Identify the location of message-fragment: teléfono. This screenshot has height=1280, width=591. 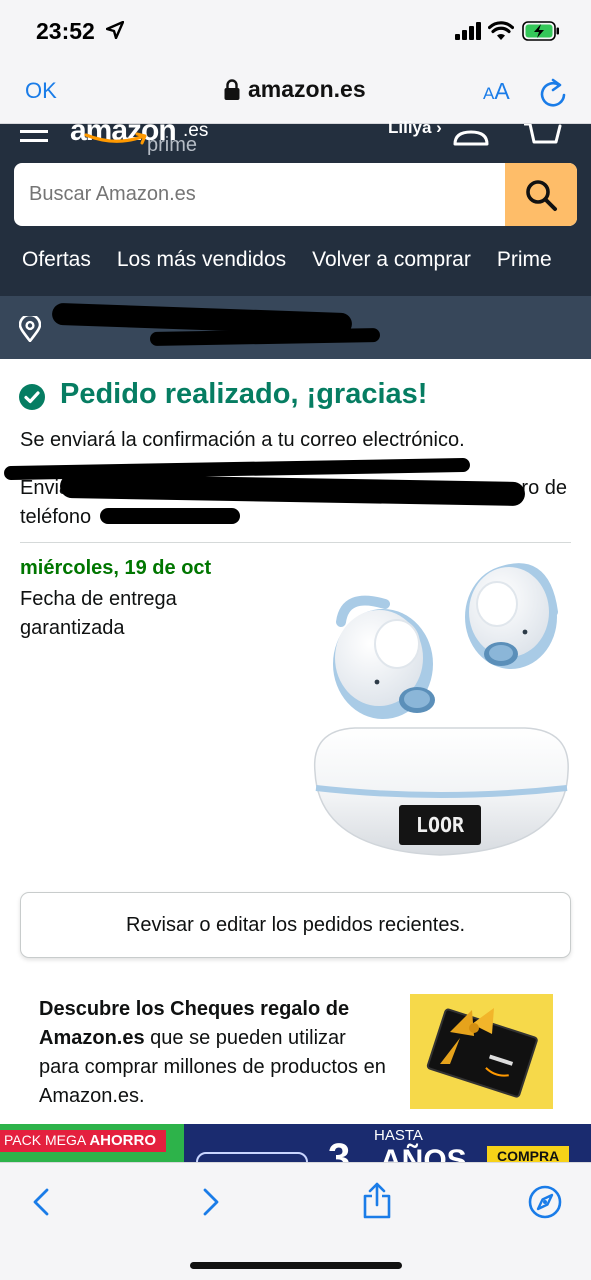
(56, 517).